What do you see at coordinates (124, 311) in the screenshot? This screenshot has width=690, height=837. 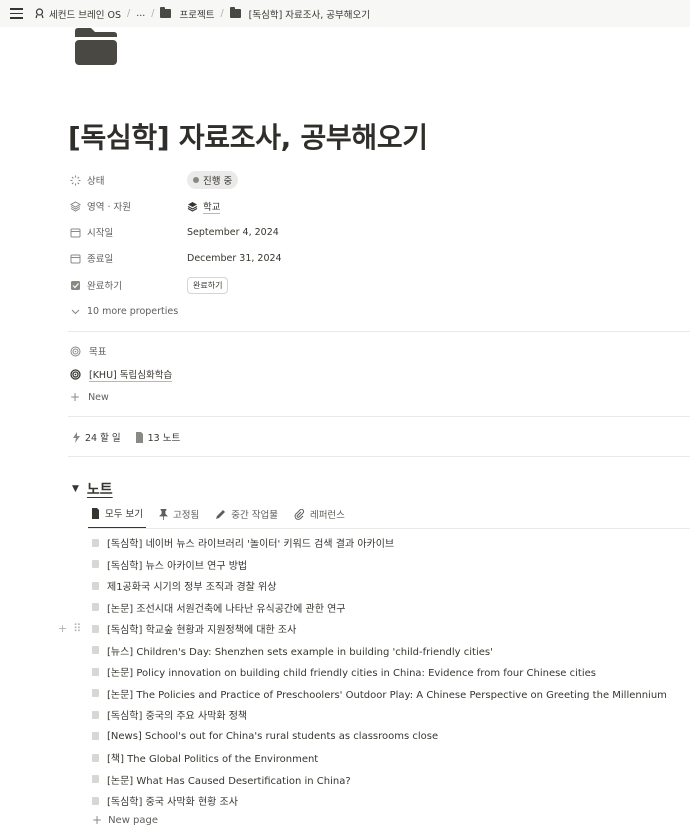 I see `more-properties: 10 more properties` at bounding box center [124, 311].